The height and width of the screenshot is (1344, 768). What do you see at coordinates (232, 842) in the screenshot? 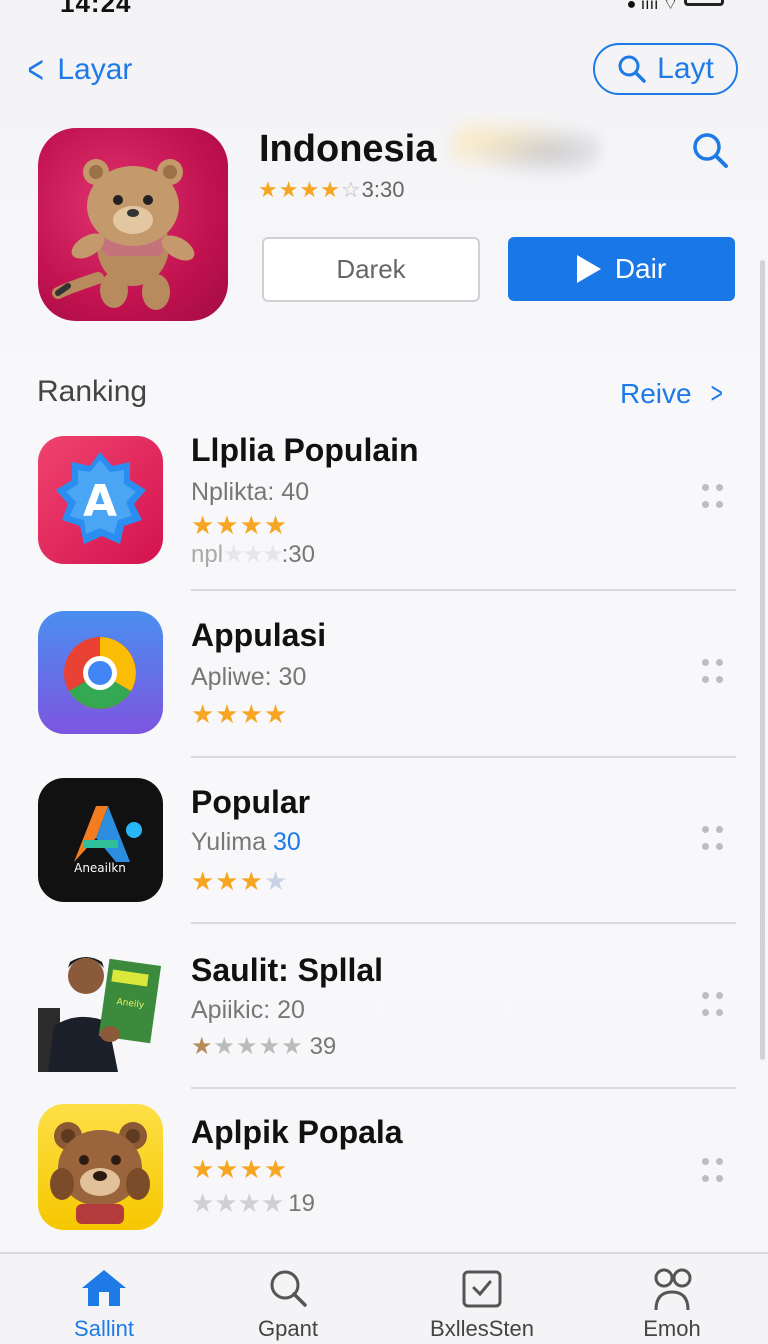
I see `subtitle-text: Yulima` at bounding box center [232, 842].